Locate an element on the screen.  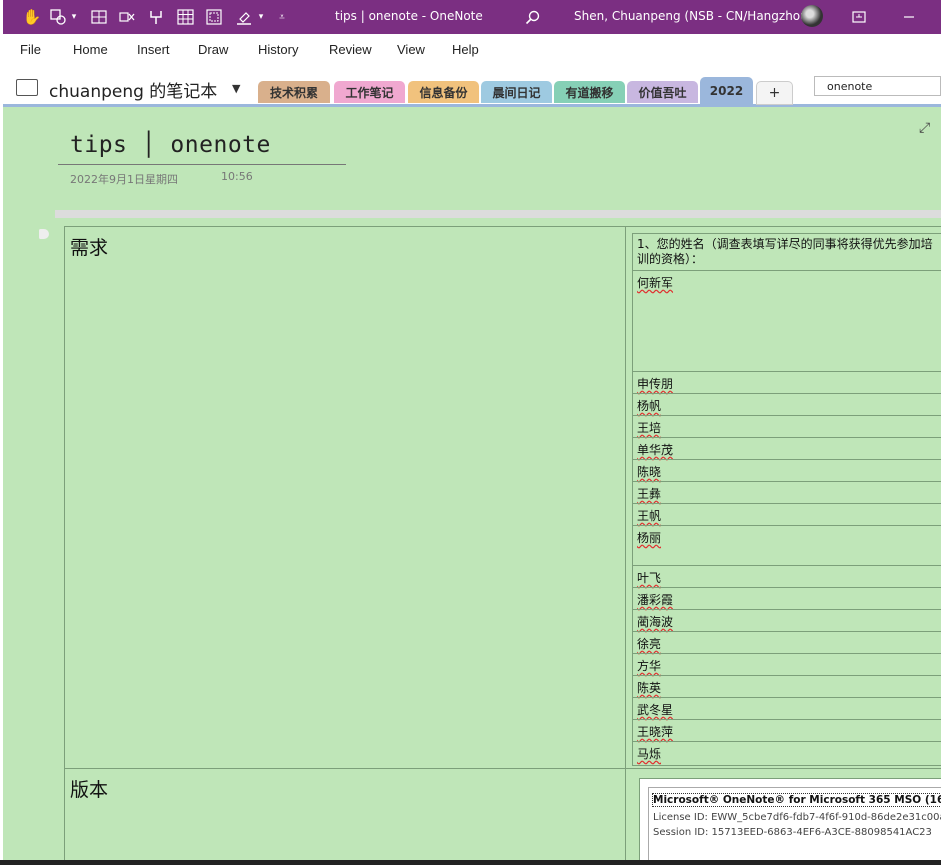
search-icon is located at coordinates (532, 17).